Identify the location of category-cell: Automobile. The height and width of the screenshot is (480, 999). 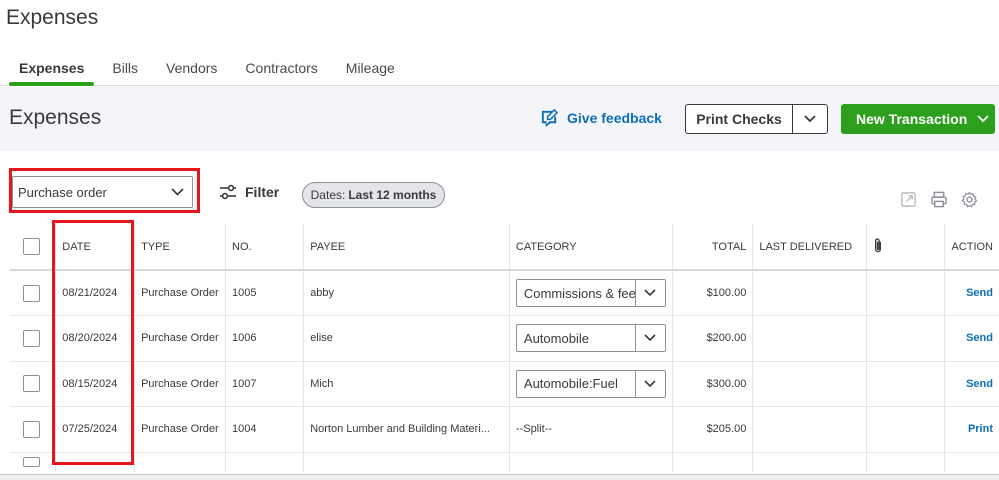
(591, 338).